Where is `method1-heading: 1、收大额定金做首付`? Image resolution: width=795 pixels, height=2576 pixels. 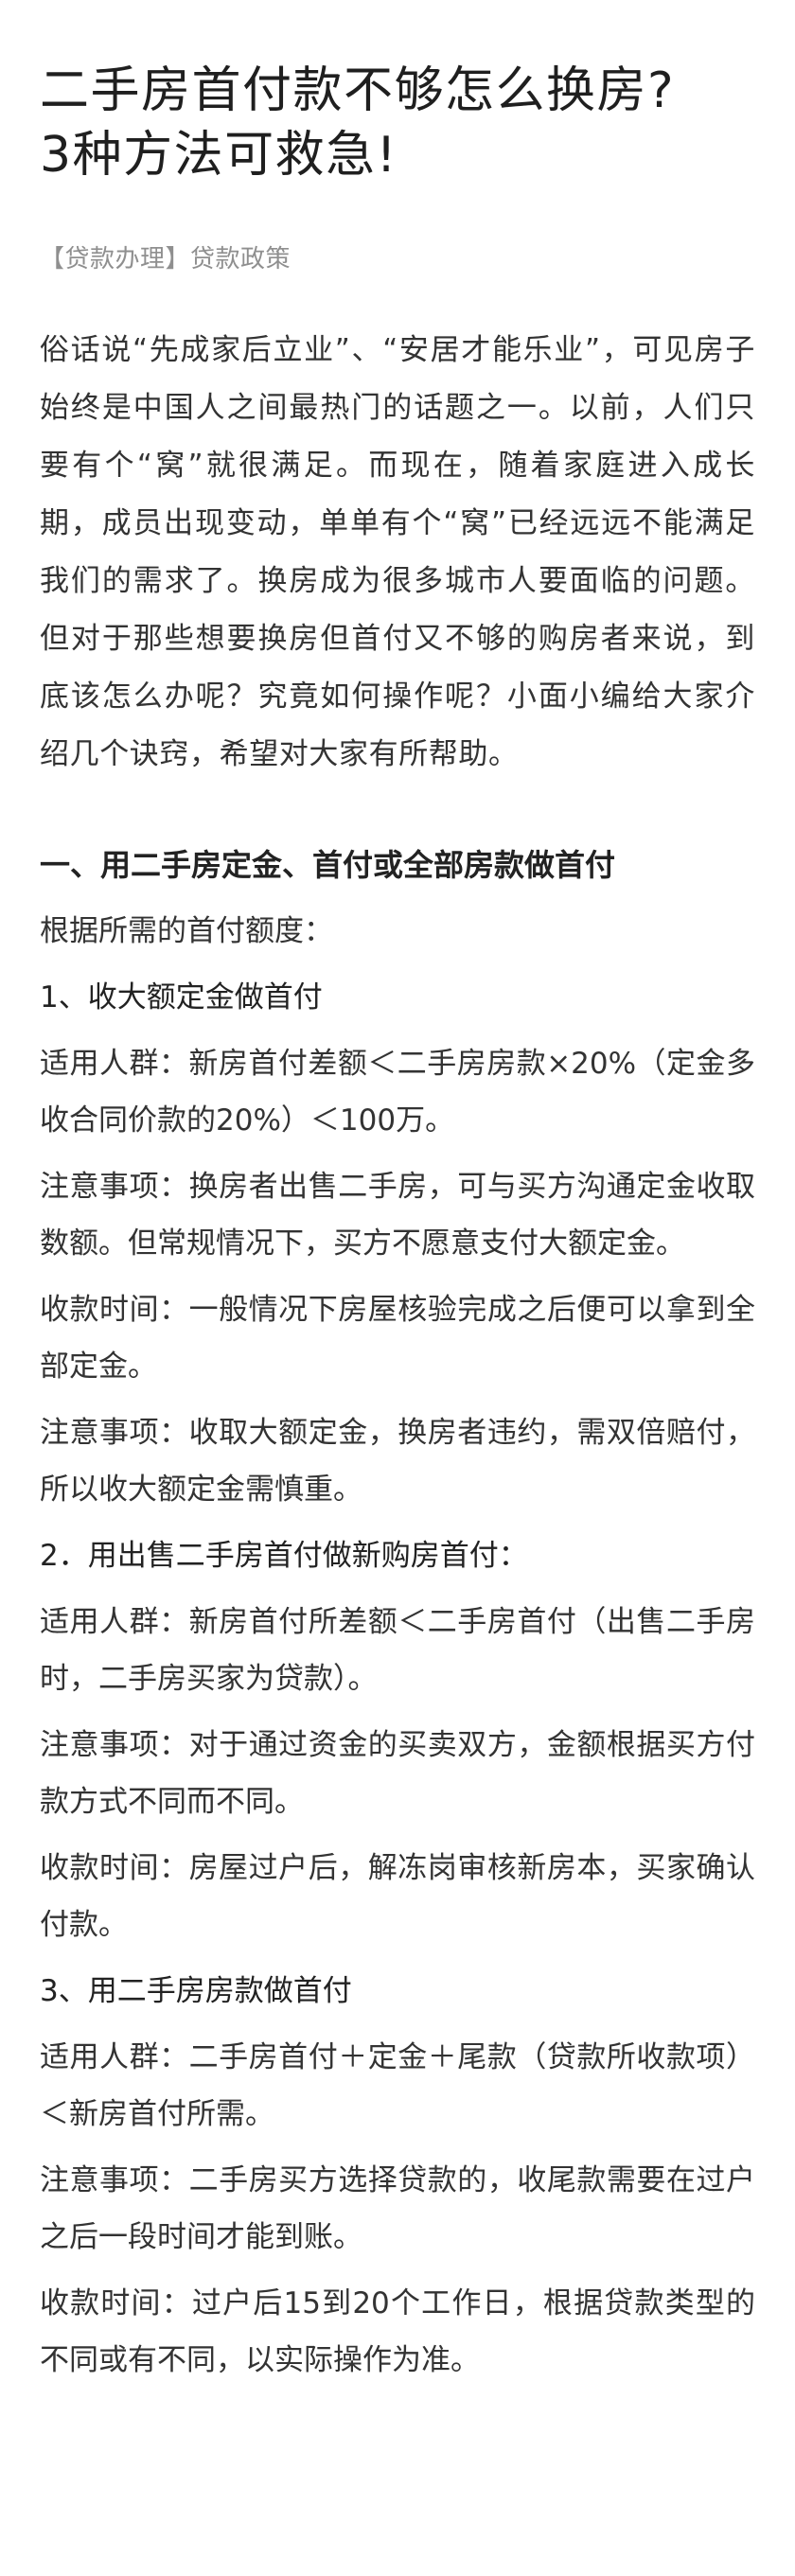
method1-heading: 1、收大额定金做首付 is located at coordinates (181, 997).